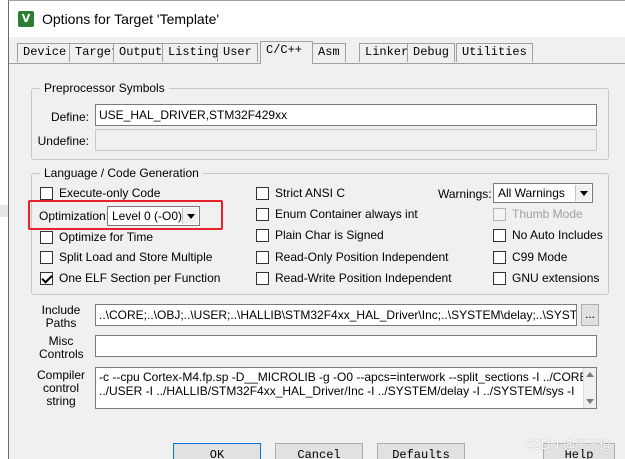 Image resolution: width=625 pixels, height=459 pixels. I want to click on define-input: USE_HAL_DRIVER,STM32F429xx, so click(346, 115).